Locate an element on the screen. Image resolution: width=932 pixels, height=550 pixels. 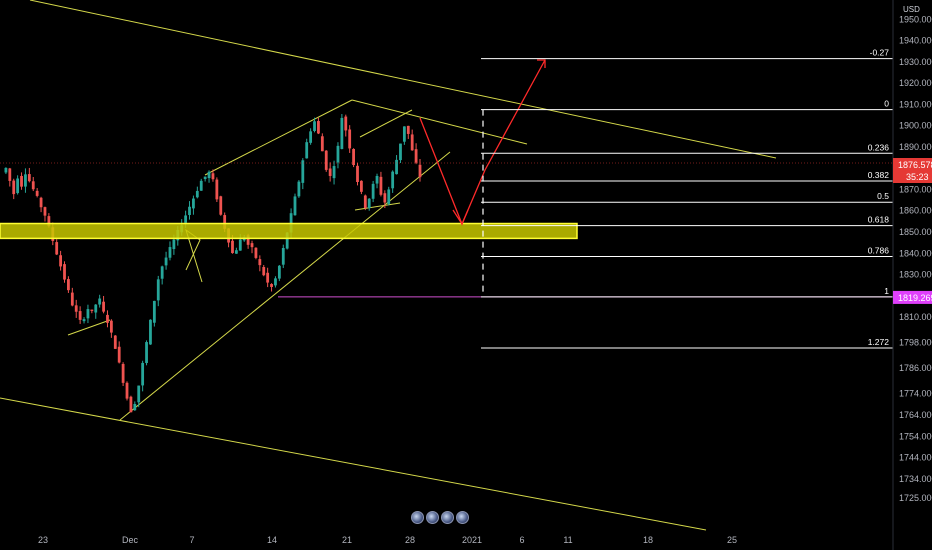
time-tick-label: 28 is located at coordinates (410, 540).